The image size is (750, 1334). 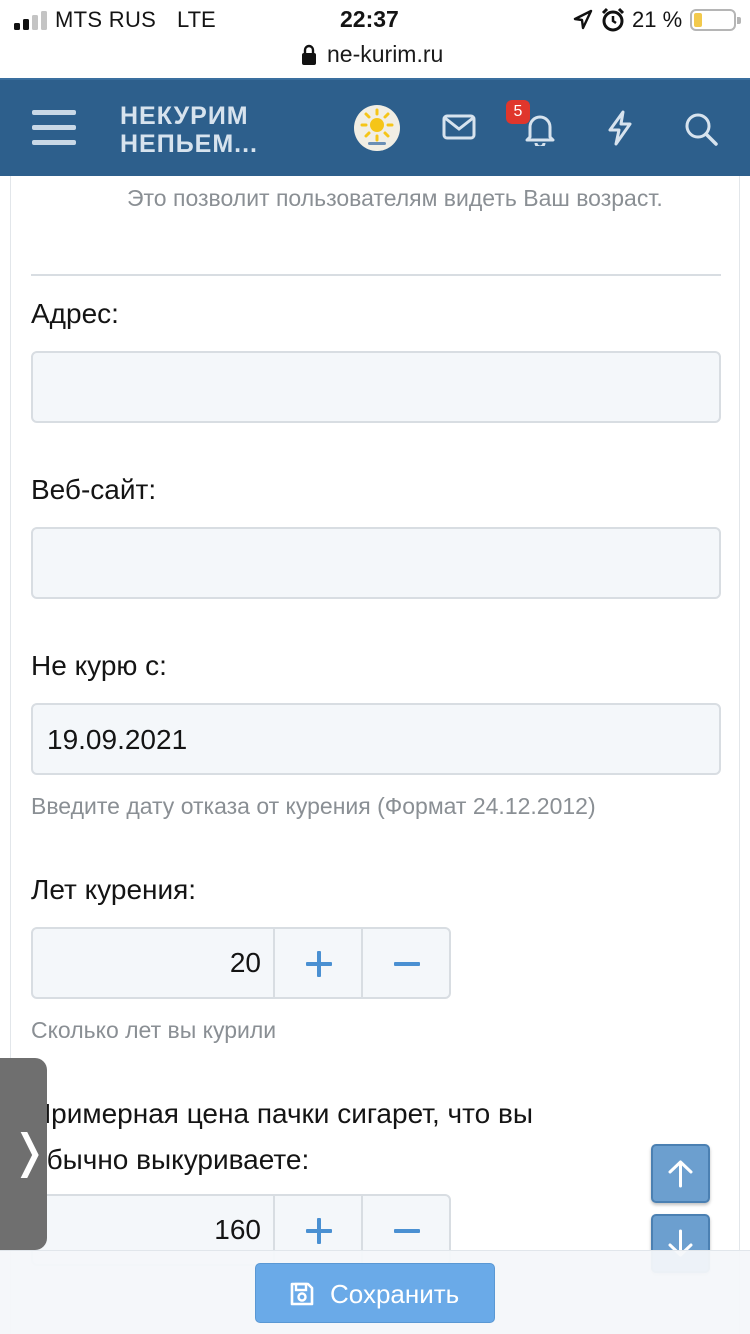 What do you see at coordinates (106, 19) in the screenshot?
I see `carrier-name: MTS RUS` at bounding box center [106, 19].